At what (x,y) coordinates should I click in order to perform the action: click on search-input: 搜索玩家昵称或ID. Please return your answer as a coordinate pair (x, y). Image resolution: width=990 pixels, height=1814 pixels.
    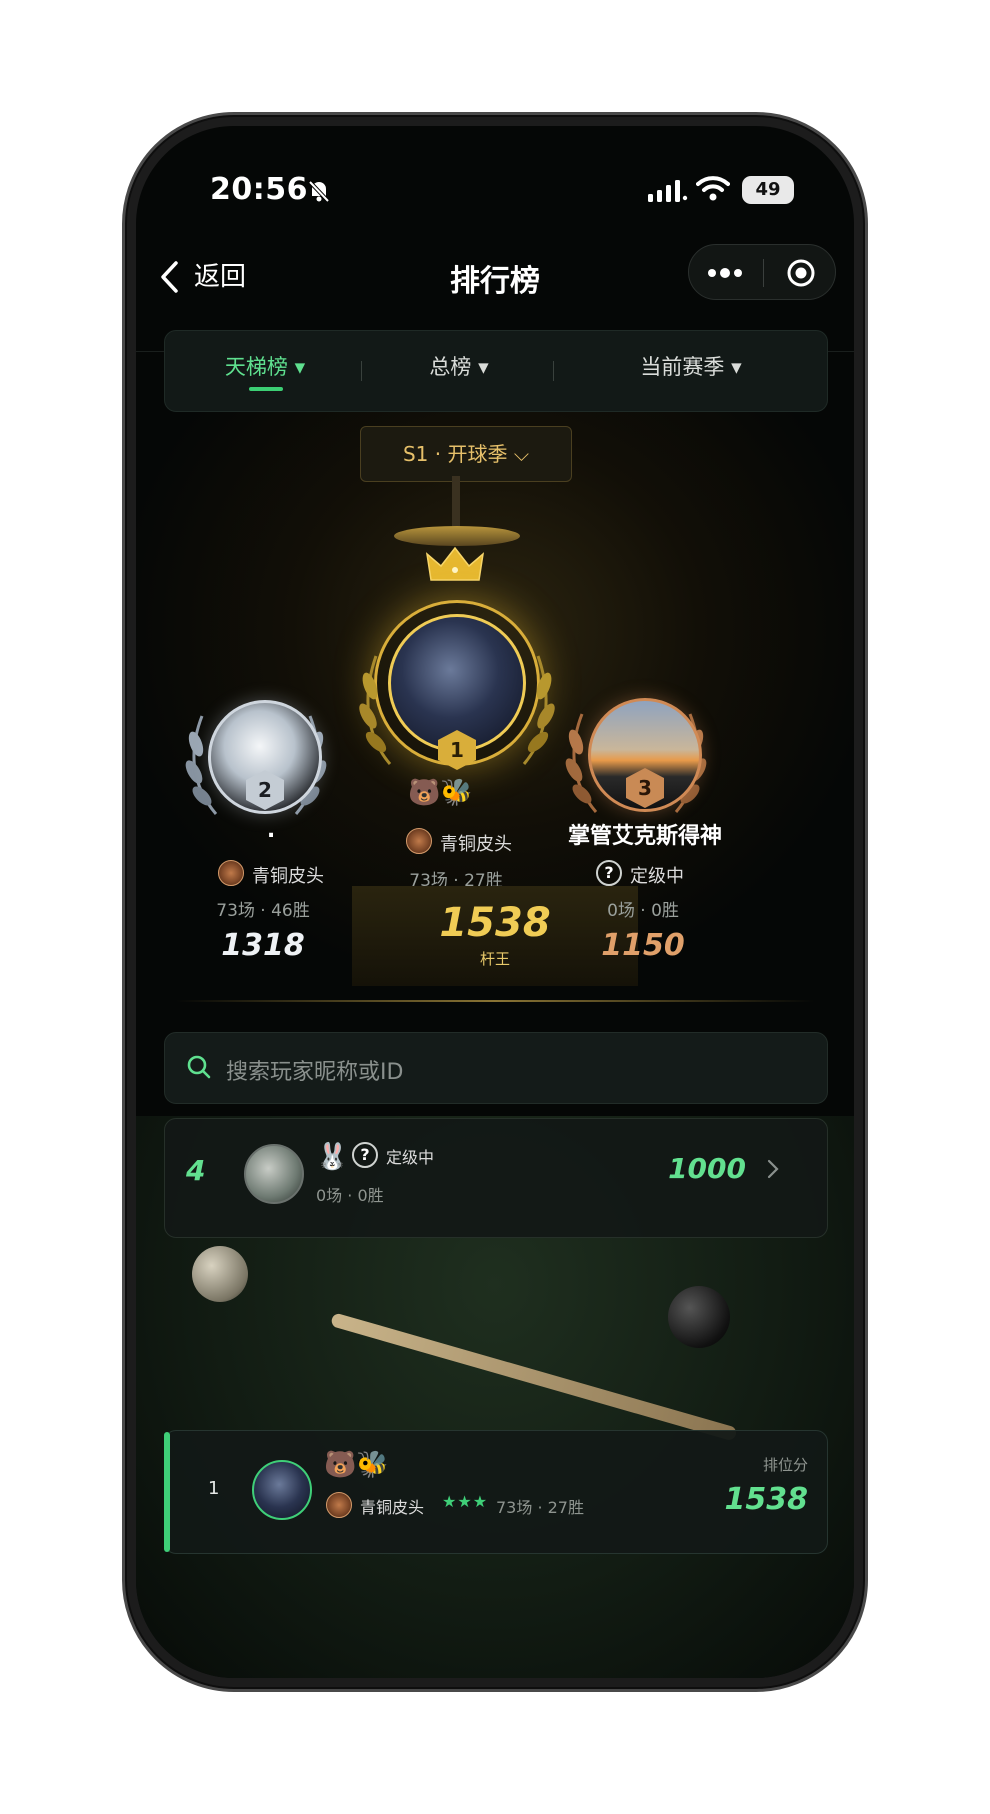
    Looking at the image, I should click on (314, 1070).